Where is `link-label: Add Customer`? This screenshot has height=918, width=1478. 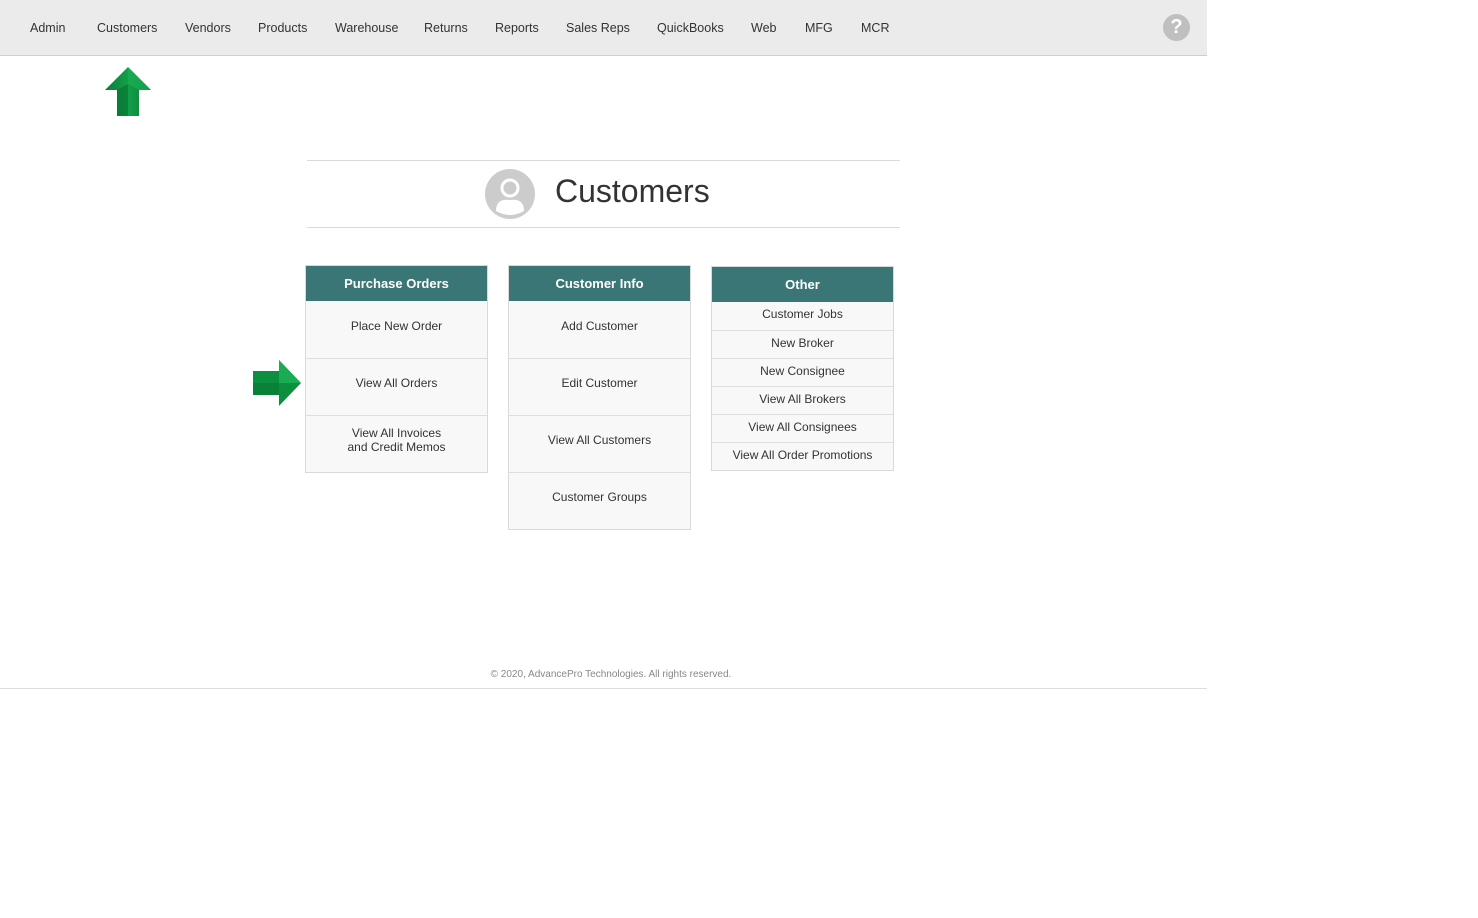
link-label: Add Customer is located at coordinates (599, 325).